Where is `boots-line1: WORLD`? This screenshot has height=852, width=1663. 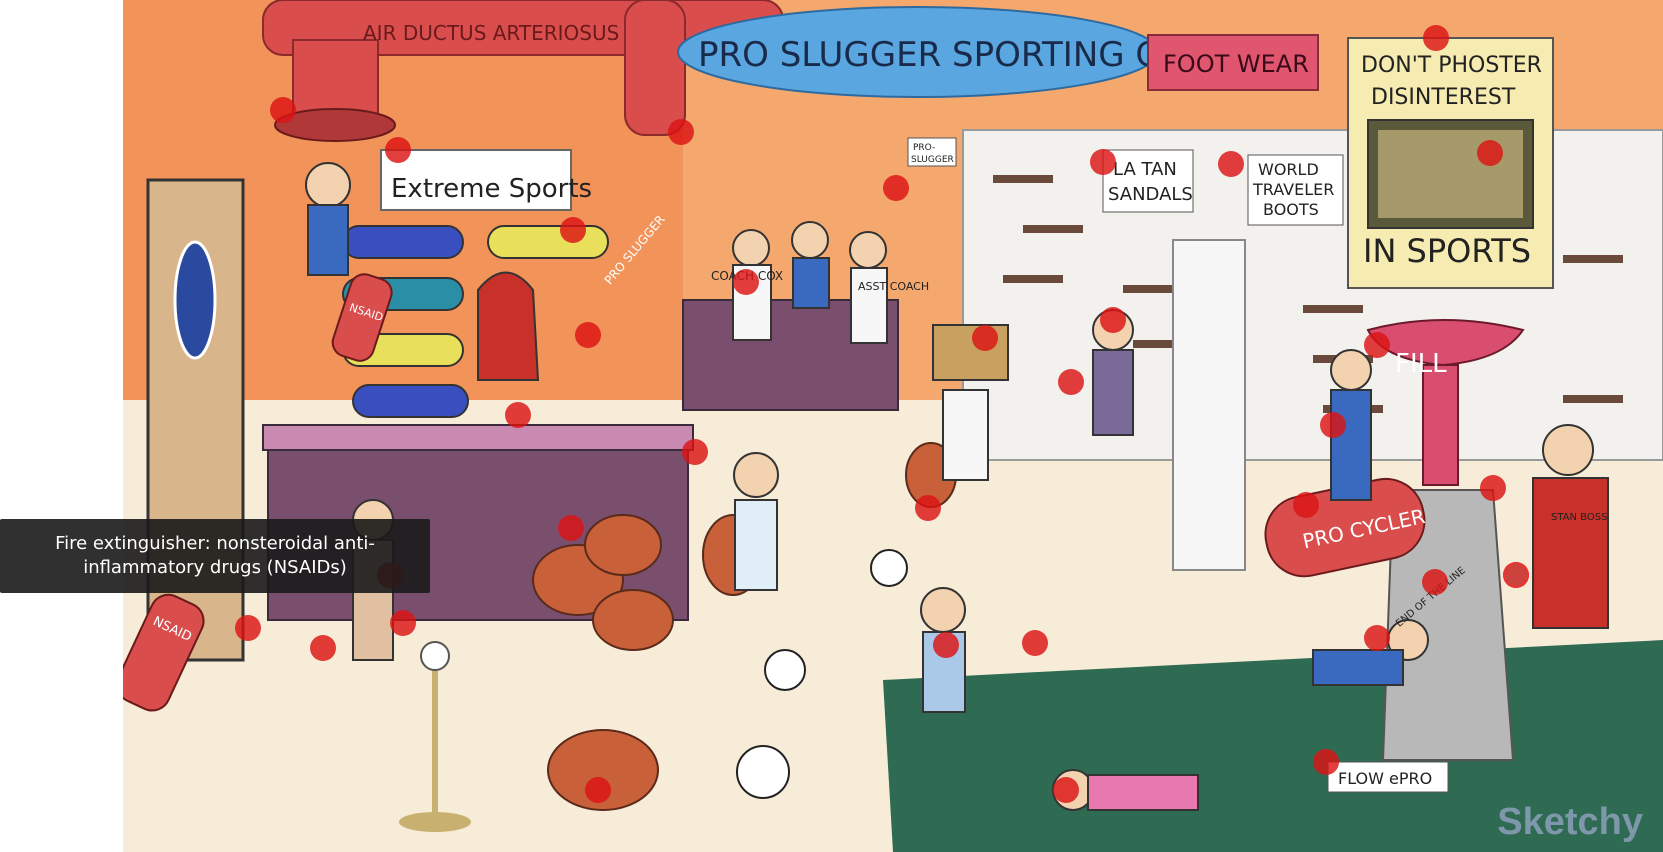 boots-line1: WORLD is located at coordinates (1288, 169).